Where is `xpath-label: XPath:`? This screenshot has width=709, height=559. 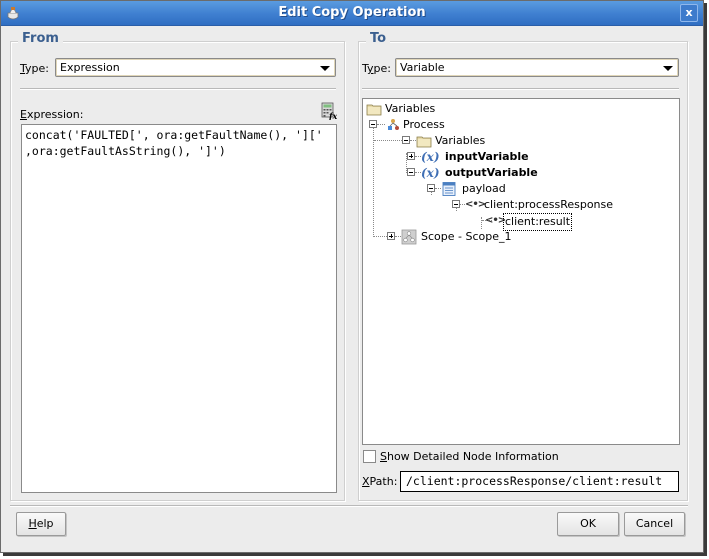
xpath-label: XPath: is located at coordinates (380, 481).